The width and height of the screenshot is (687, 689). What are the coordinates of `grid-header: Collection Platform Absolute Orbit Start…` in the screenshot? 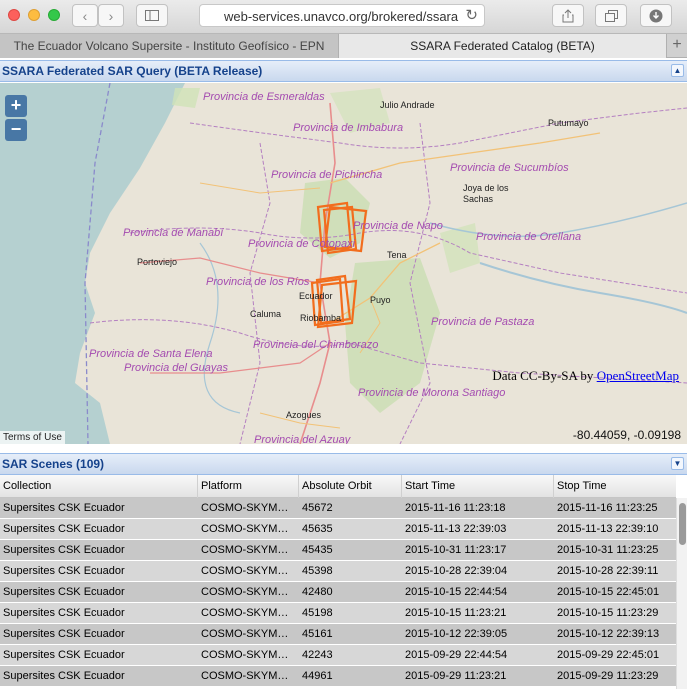 It's located at (338, 486).